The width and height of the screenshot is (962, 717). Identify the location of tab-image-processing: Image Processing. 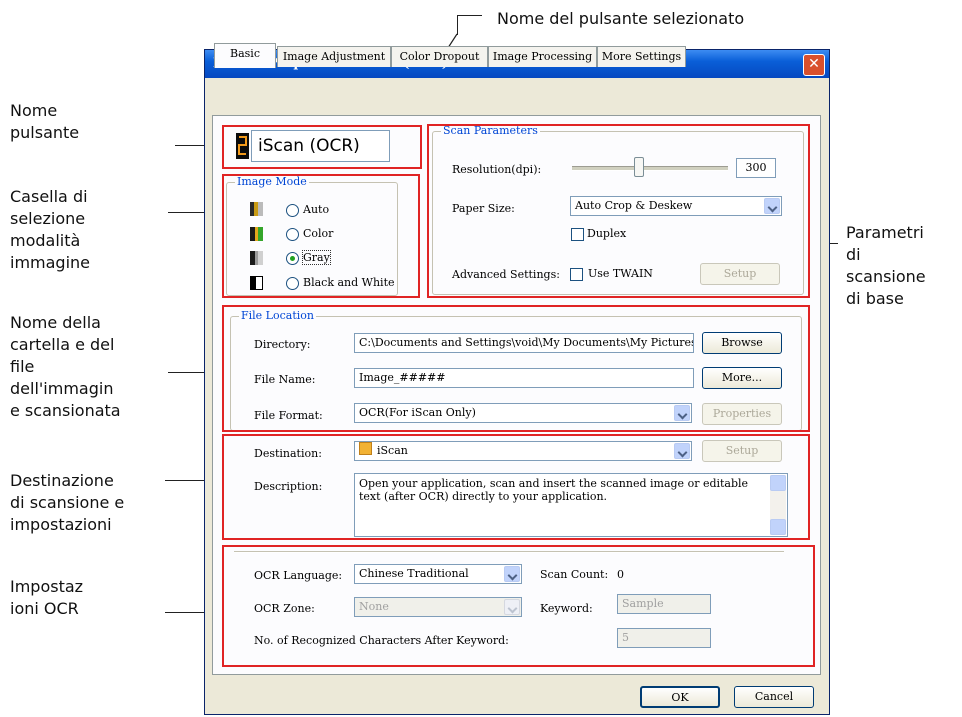
(542, 56).